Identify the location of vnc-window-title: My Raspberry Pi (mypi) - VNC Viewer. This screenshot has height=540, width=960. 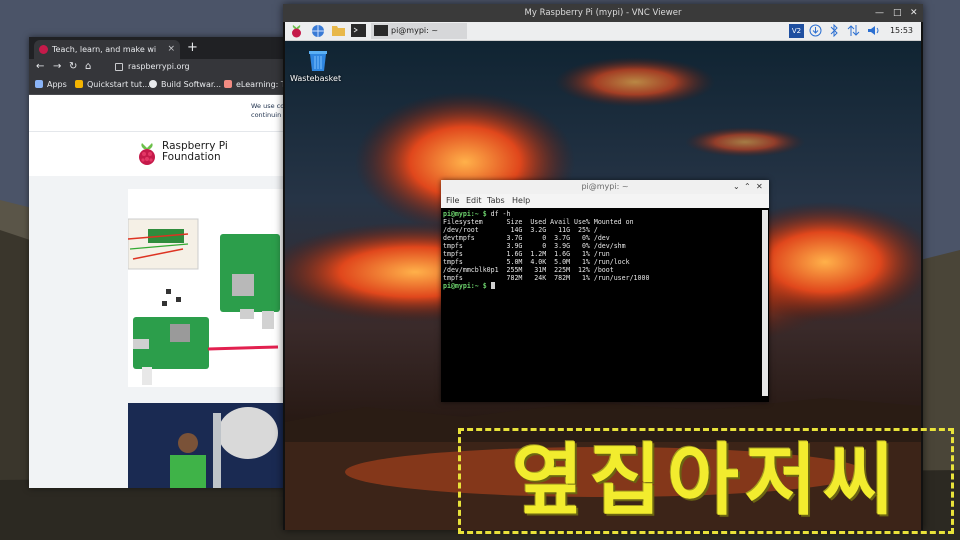
(603, 13).